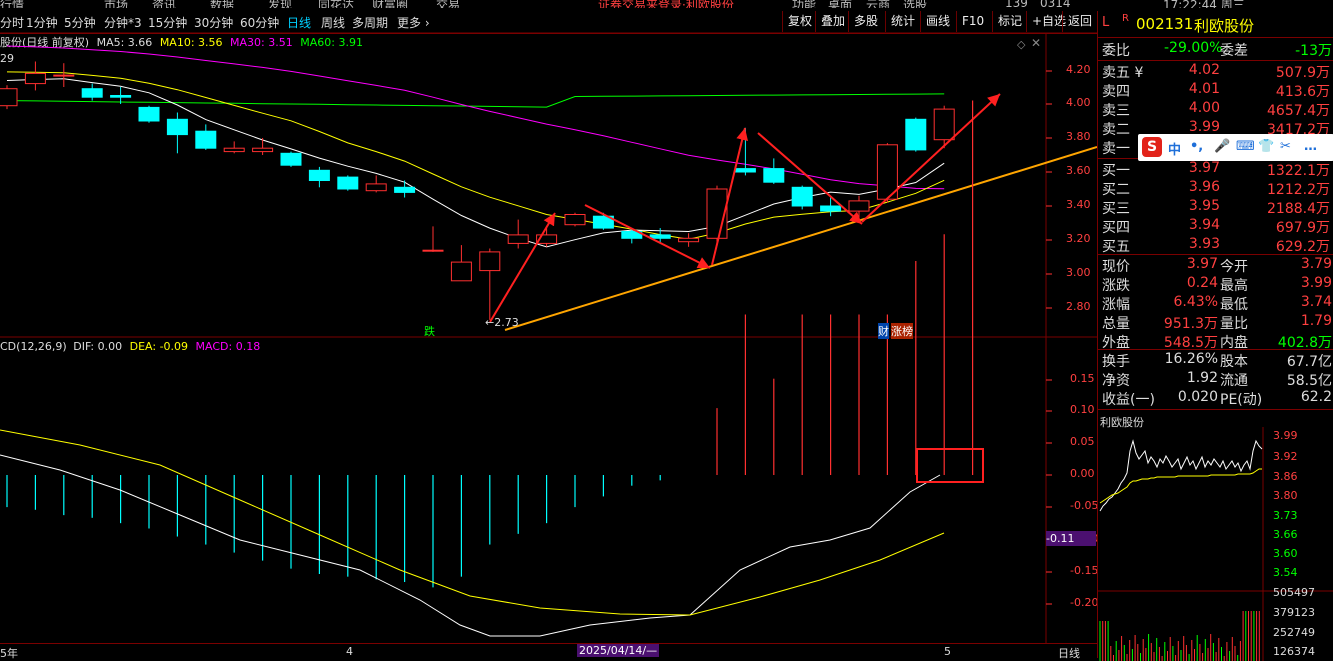 Image resolution: width=1333 pixels, height=661 pixels. I want to click on bid-row: 买四 3.94 697.9万, so click(1216, 226).